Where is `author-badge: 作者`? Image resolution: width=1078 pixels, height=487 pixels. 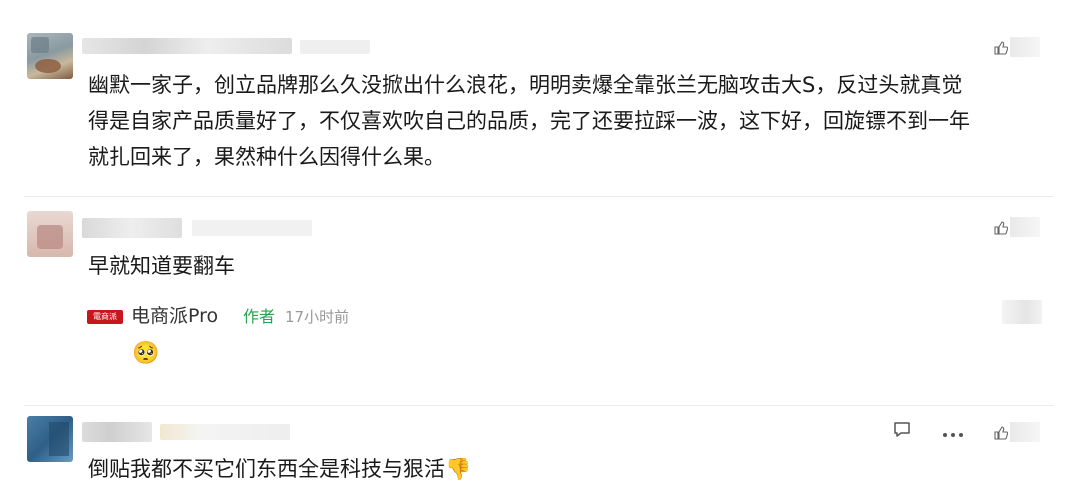 author-badge: 作者 is located at coordinates (259, 316).